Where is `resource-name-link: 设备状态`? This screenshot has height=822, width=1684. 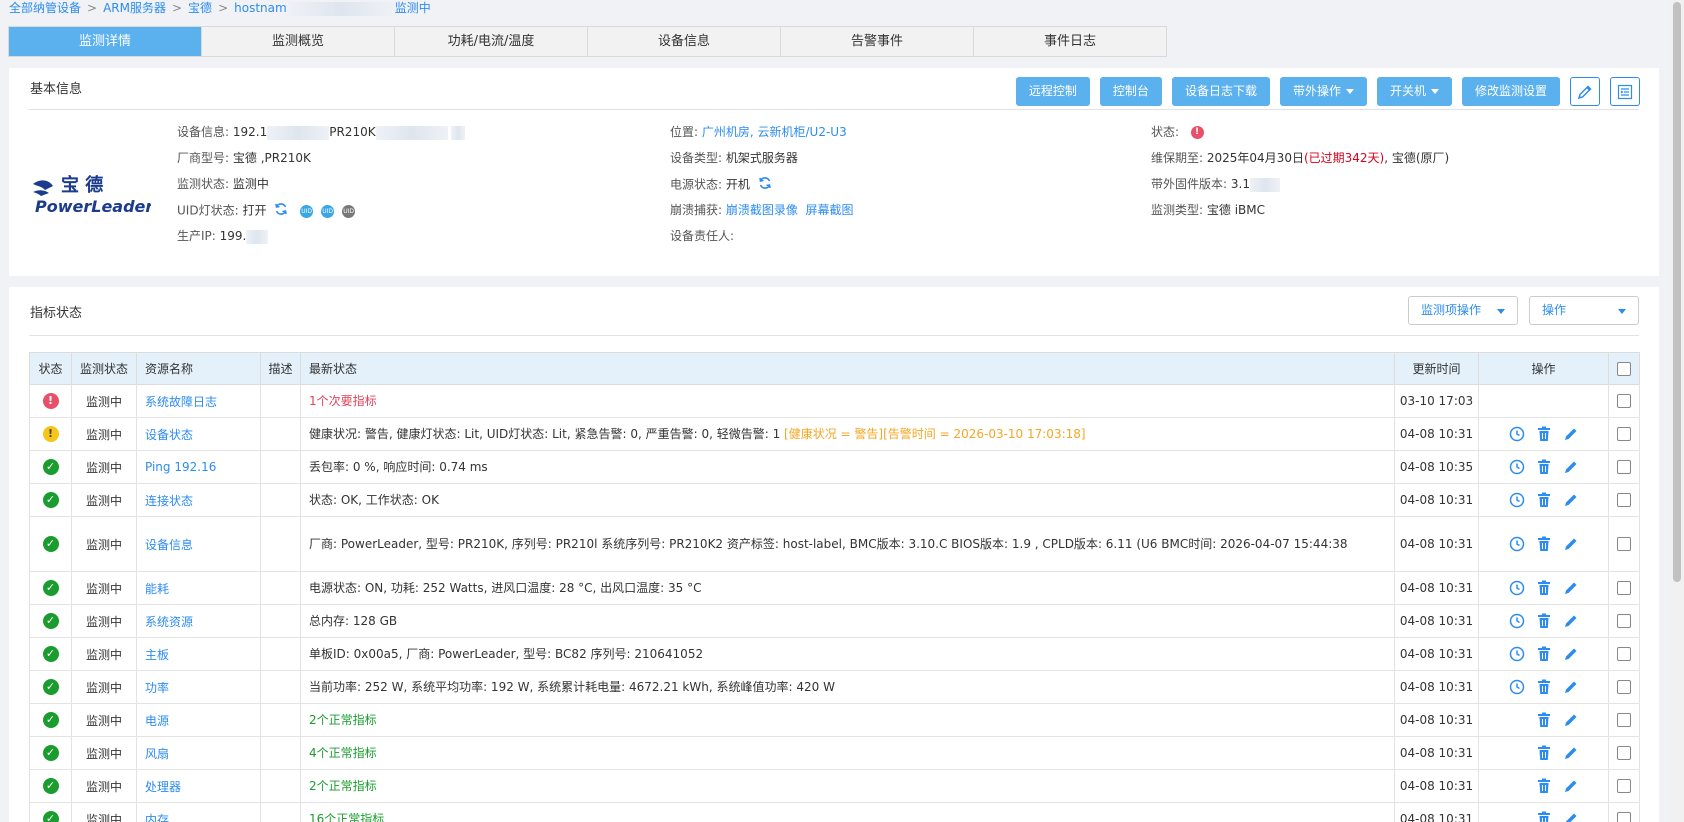
resource-name-link: 设备状态 is located at coordinates (169, 435).